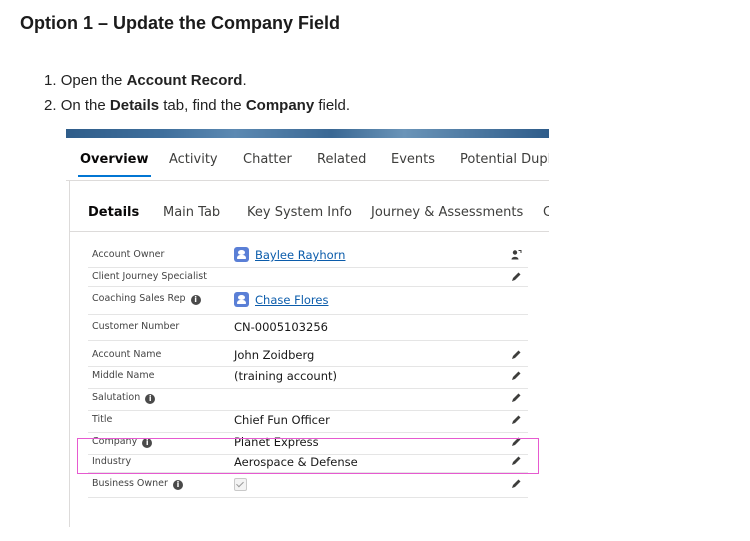  I want to click on field-label: Business Owner i, so click(137, 484).